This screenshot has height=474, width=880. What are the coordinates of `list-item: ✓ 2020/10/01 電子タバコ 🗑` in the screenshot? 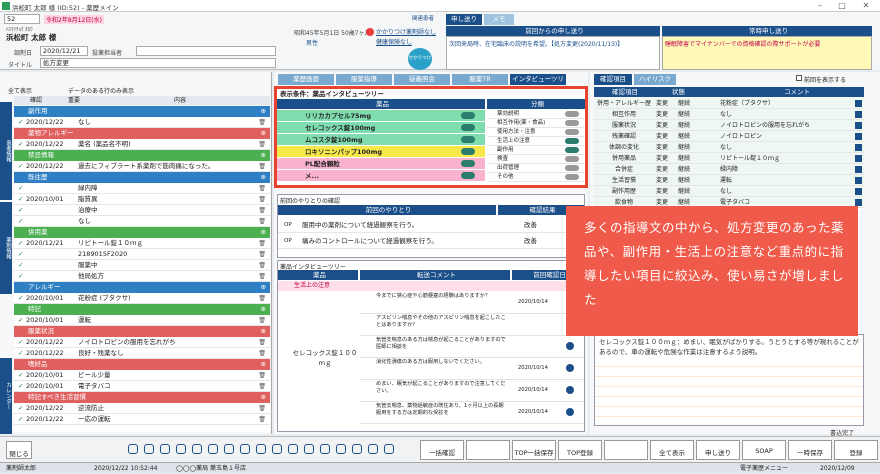 It's located at (142, 386).